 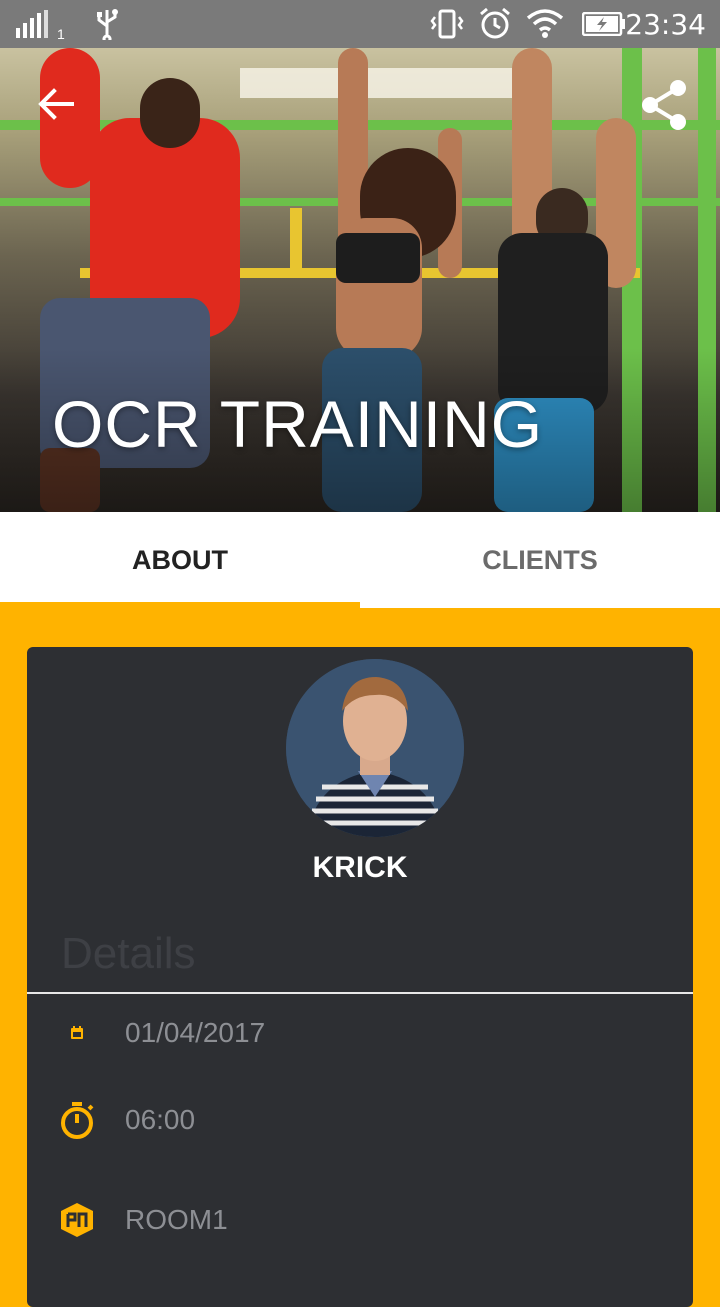 I want to click on detail-row-time: 06:00, so click(x=360, y=1120).